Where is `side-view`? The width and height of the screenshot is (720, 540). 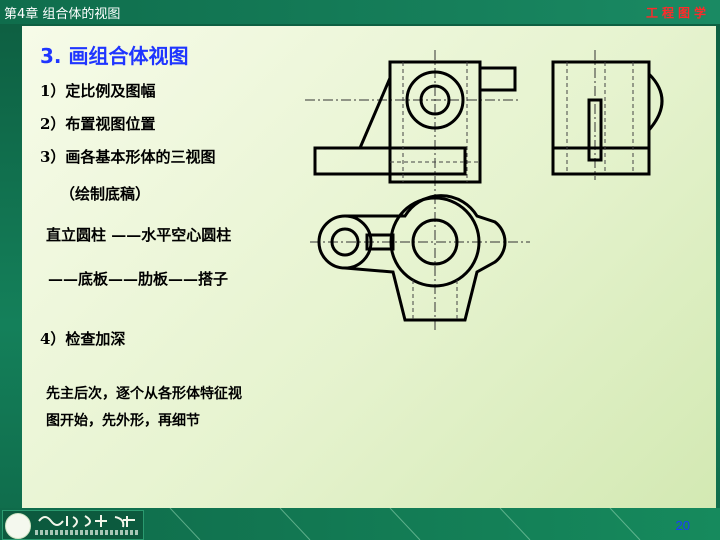 side-view is located at coordinates (607, 118).